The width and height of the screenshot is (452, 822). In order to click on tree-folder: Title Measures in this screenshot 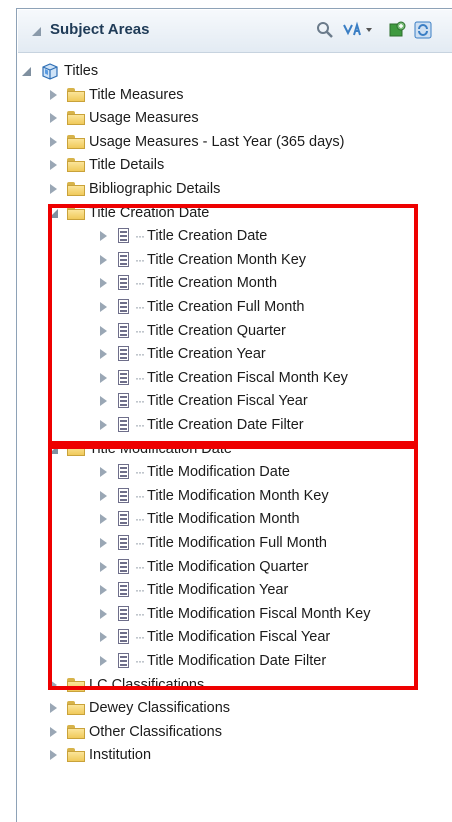, I will do `click(115, 95)`.